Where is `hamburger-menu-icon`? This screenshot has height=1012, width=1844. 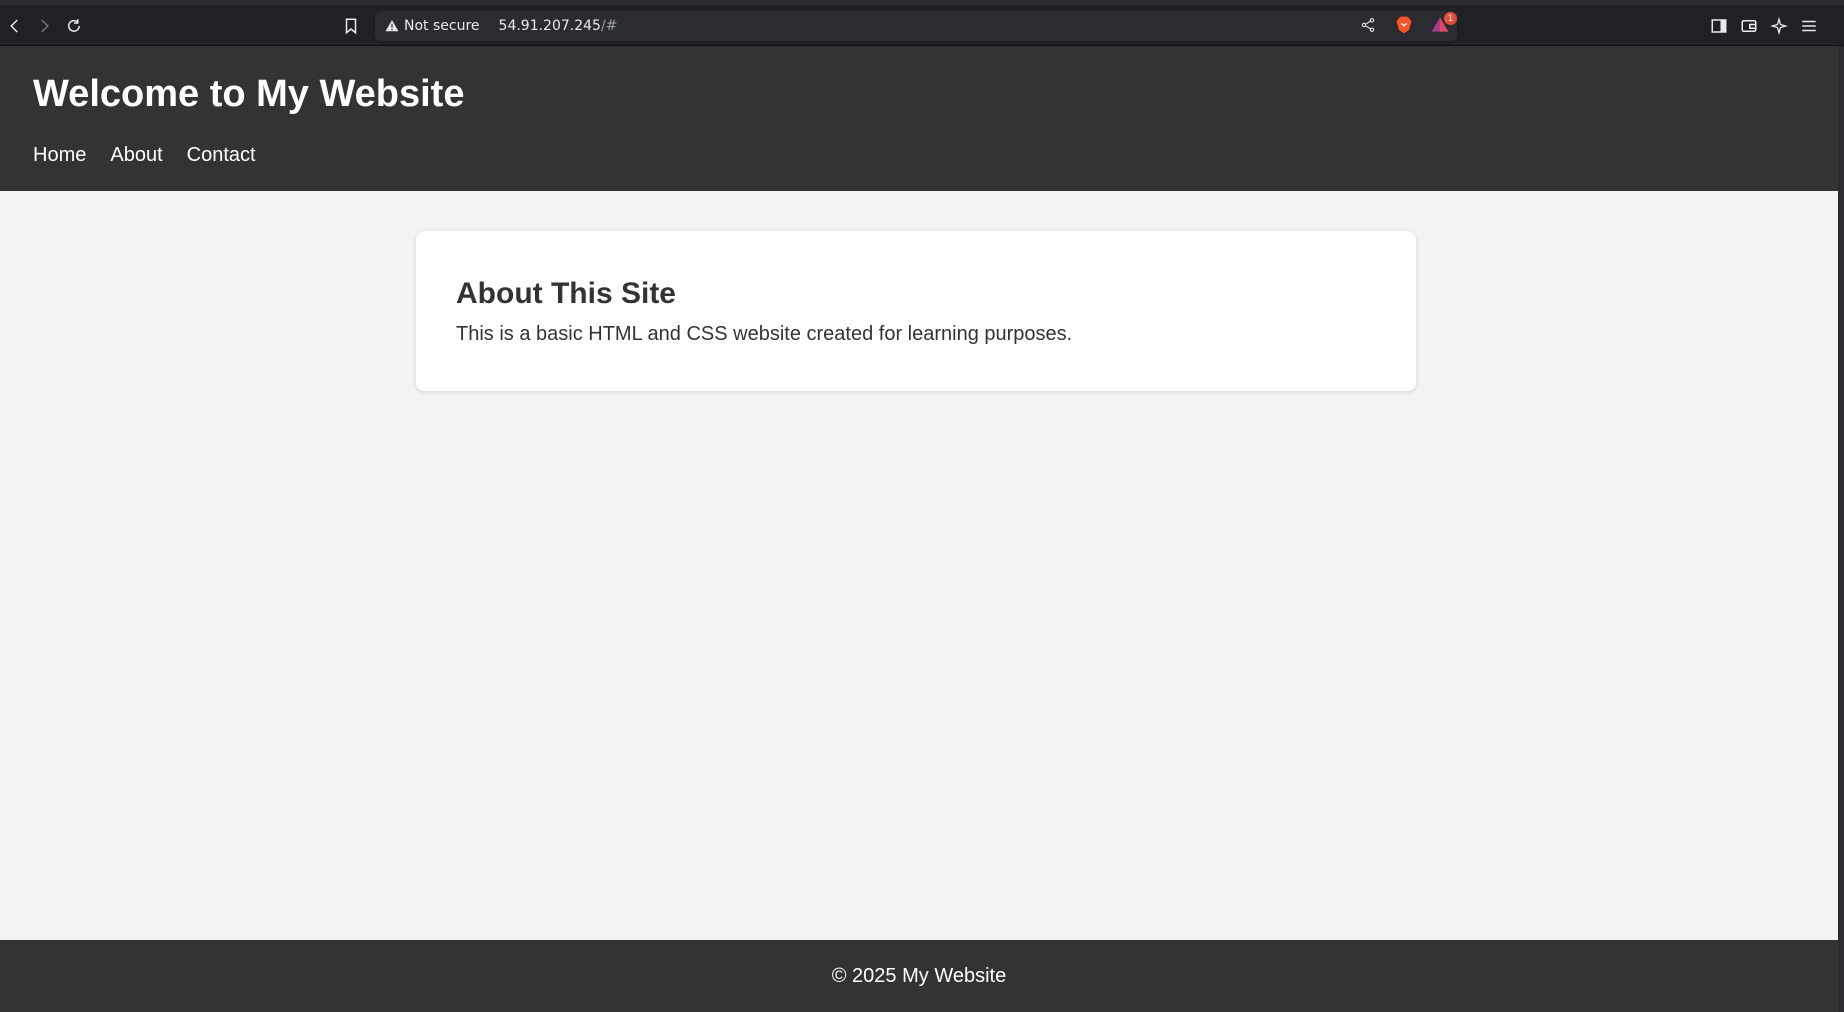
hamburger-menu-icon is located at coordinates (1809, 26).